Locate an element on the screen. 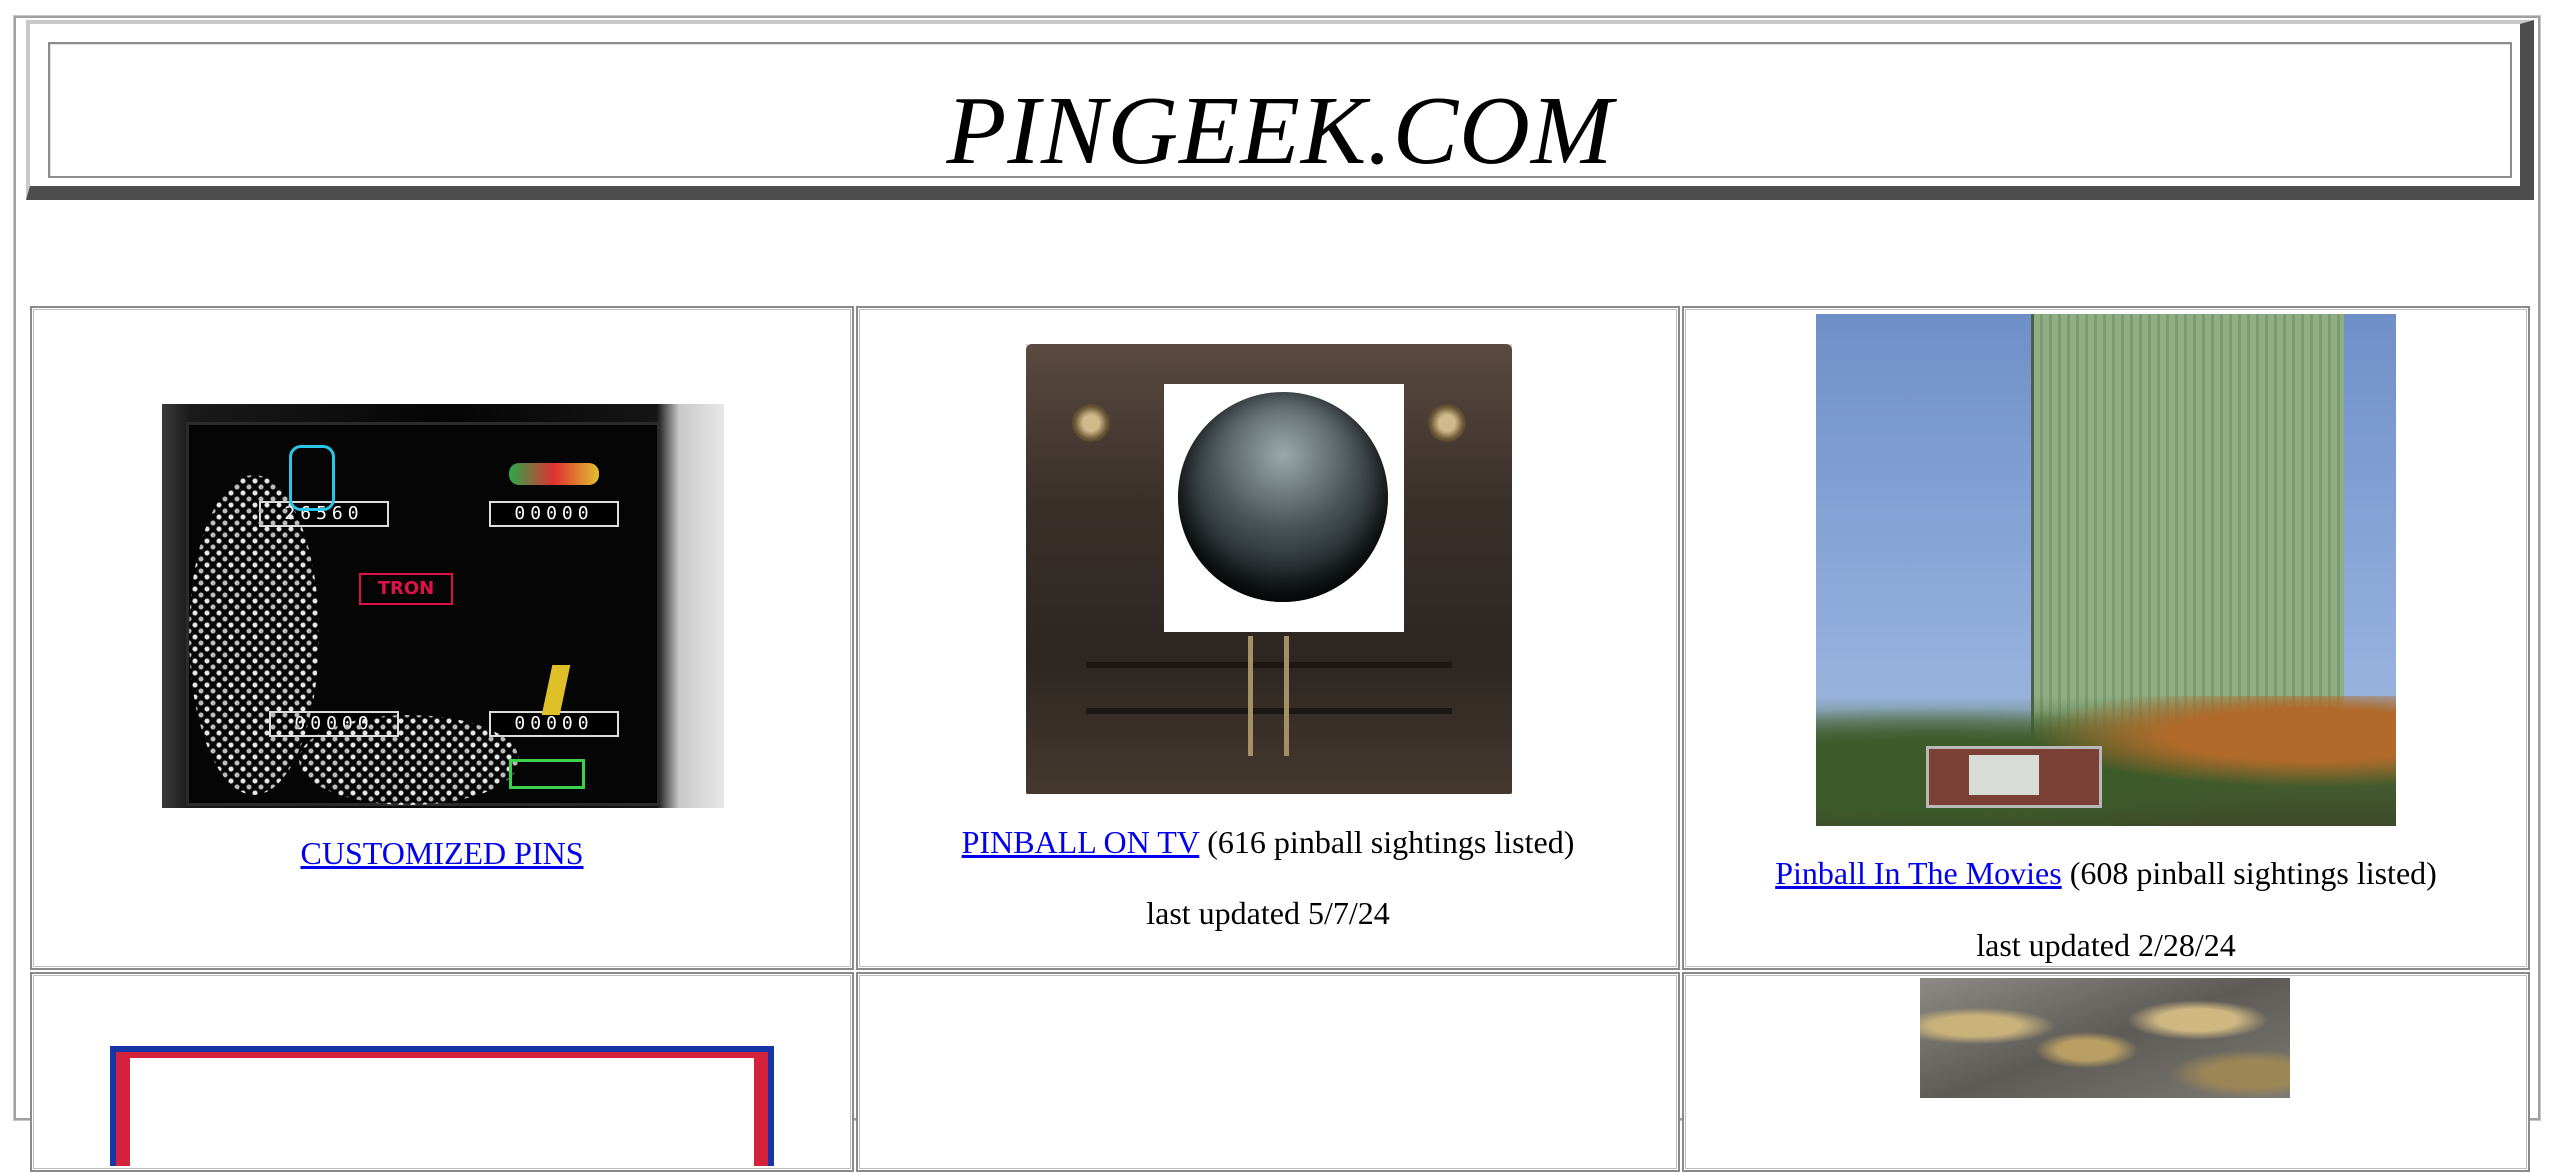 Image resolution: width=2560 pixels, height=1172 pixels. tile-row2-middle is located at coordinates (1268, 1072).